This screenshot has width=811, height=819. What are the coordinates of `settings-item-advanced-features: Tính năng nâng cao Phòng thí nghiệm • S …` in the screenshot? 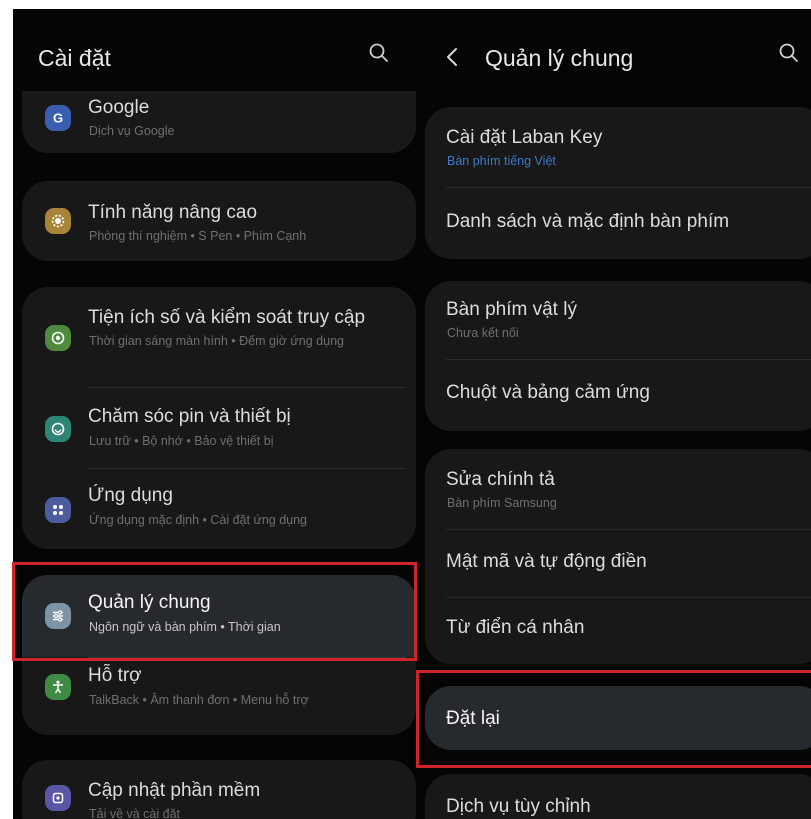 It's located at (219, 221).